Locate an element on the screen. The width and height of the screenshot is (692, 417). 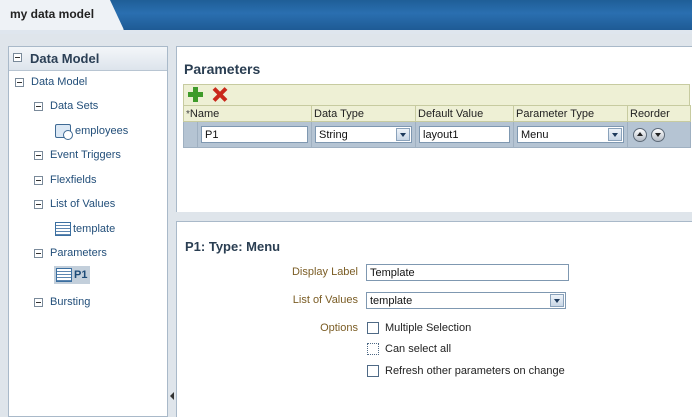
tree-item-template: template is located at coordinates (85, 229).